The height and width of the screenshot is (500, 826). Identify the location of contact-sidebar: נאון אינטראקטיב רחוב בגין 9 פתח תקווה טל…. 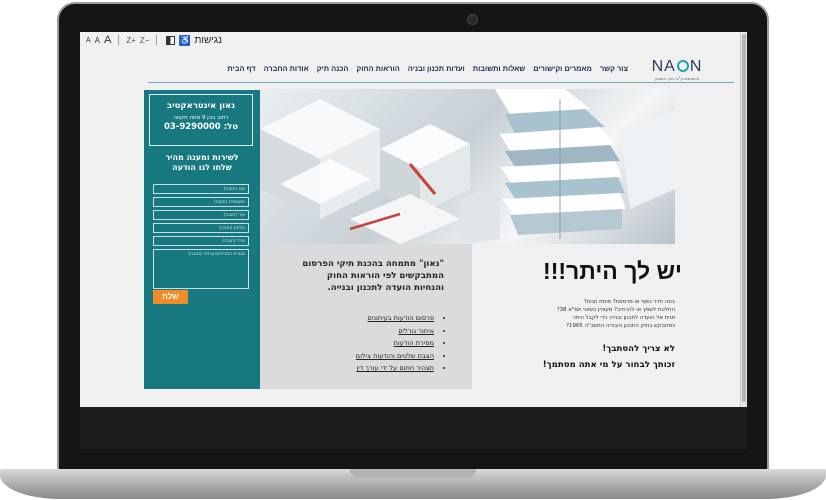
(202, 239).